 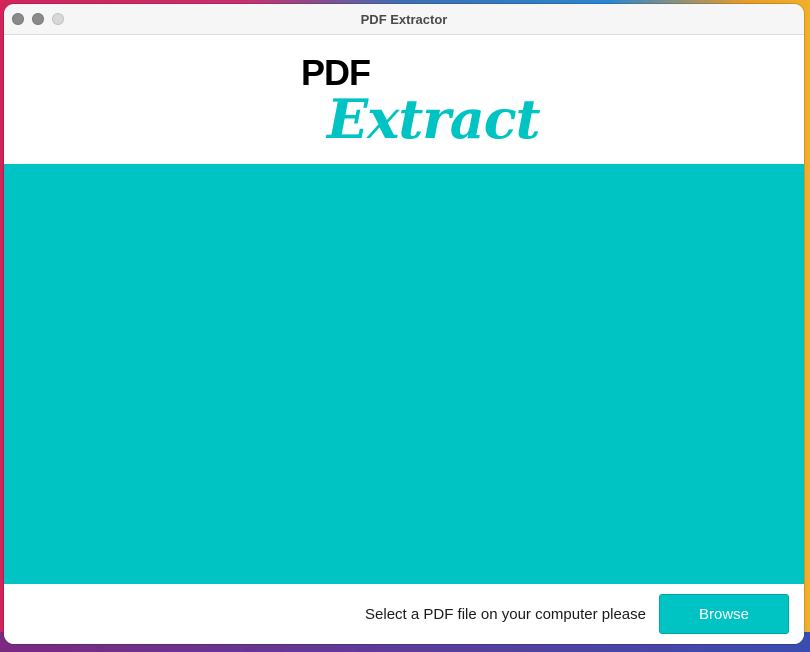 I want to click on zoom-dot-icon, so click(x=58, y=19).